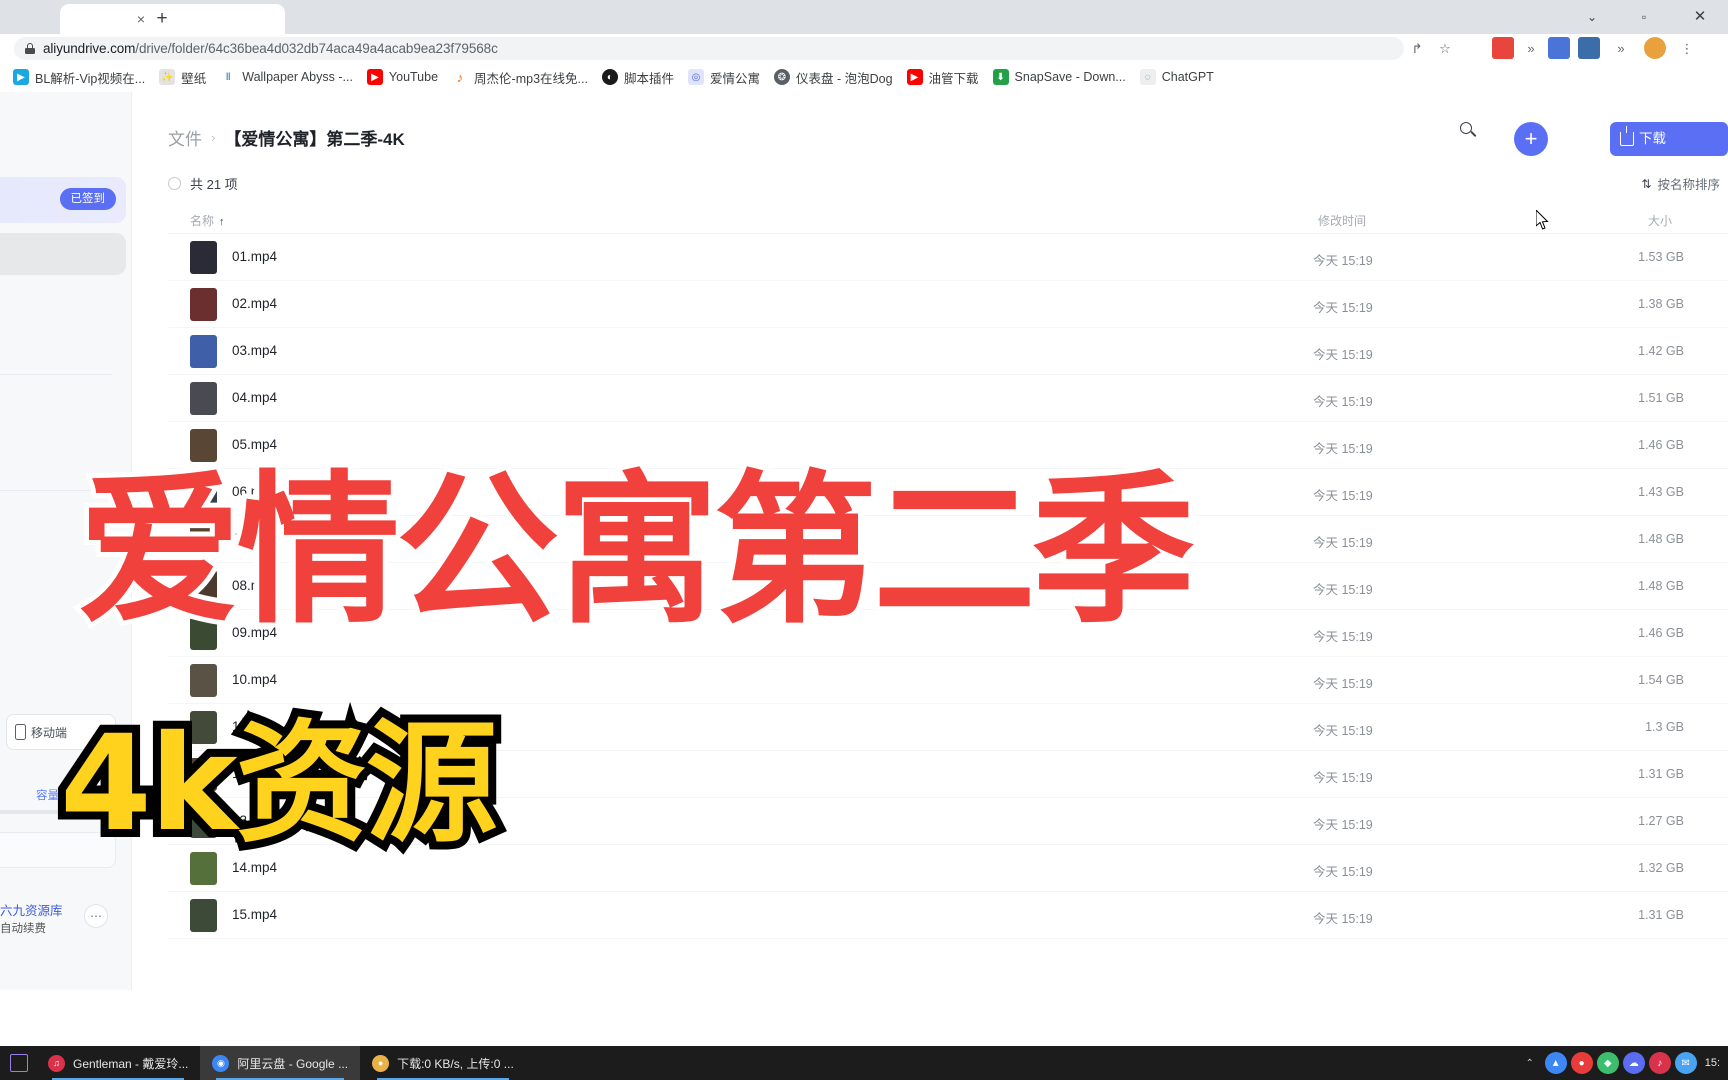  Describe the element at coordinates (638, 77) in the screenshot. I see `bookmark-item: ◐ 脚本插件` at that location.